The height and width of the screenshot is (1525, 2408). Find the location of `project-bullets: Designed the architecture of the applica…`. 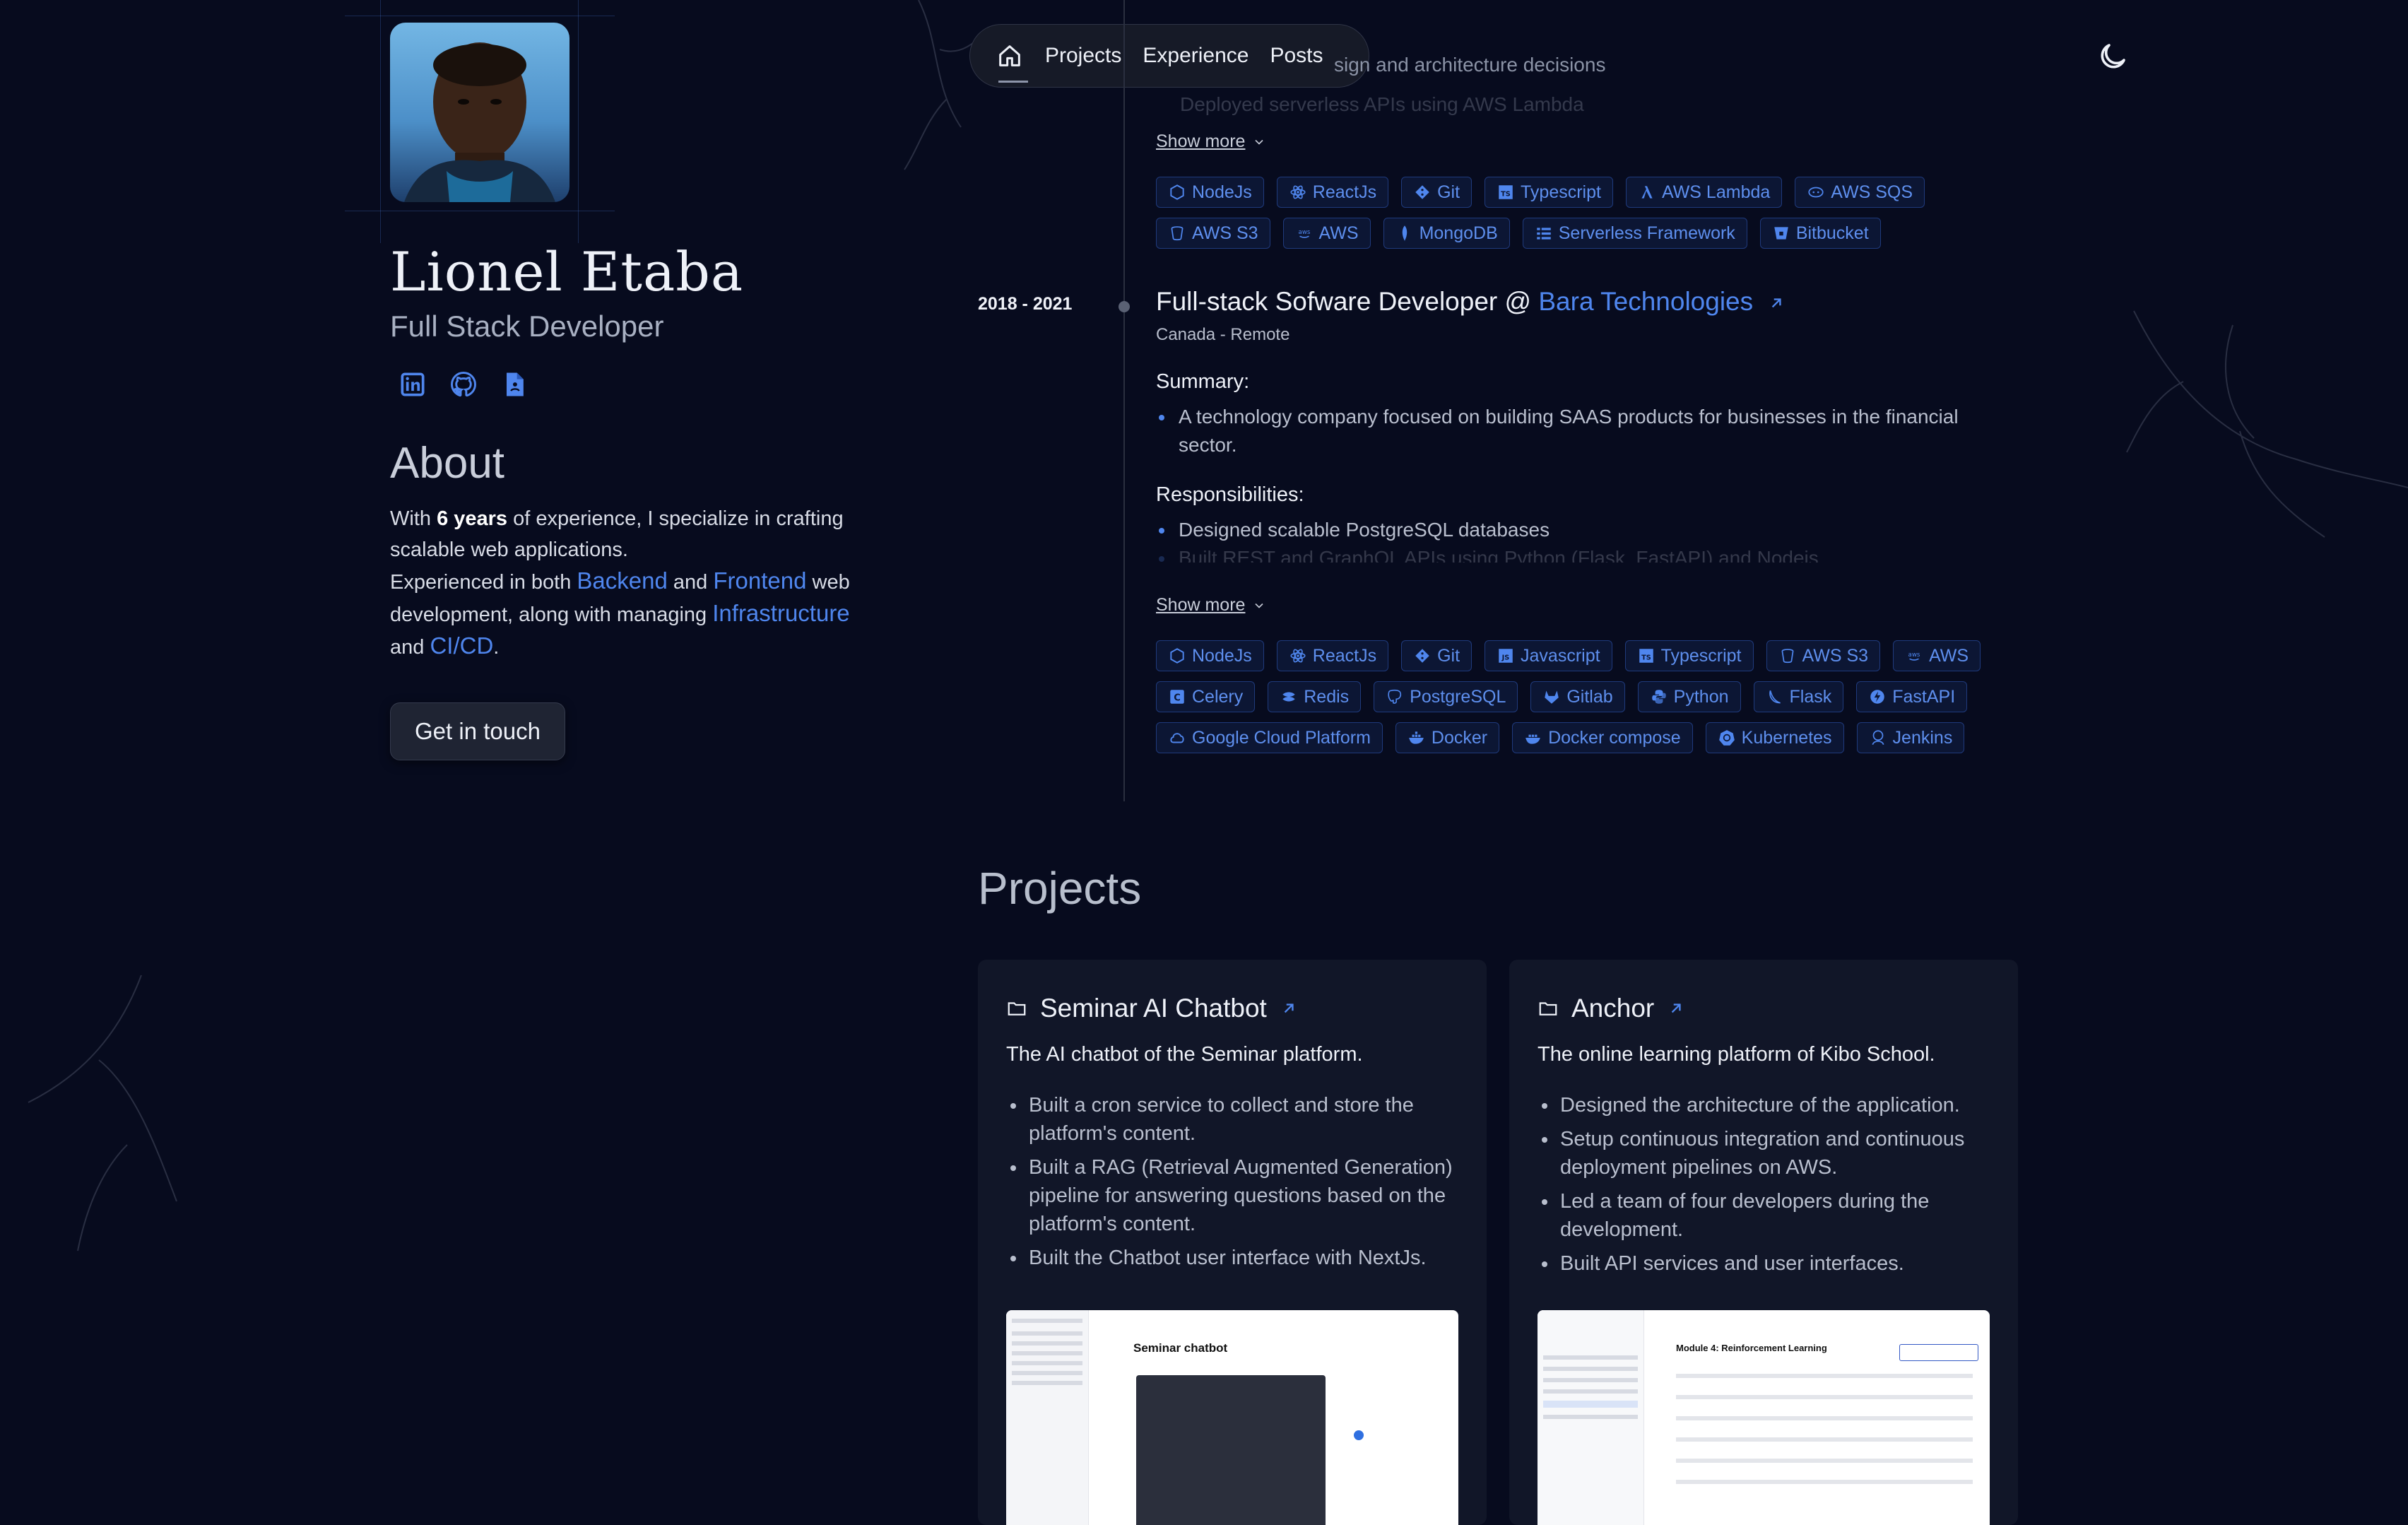

project-bullets: Designed the architecture of the applica… is located at coordinates (1767, 1187).